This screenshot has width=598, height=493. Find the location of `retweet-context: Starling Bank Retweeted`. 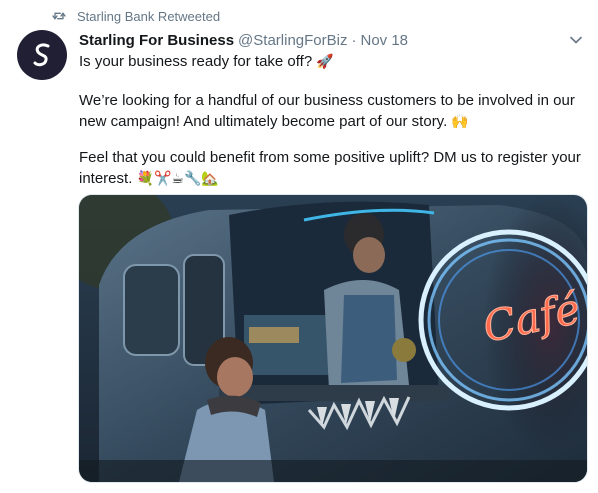

retweet-context: Starling Bank Retweeted is located at coordinates (135, 16).